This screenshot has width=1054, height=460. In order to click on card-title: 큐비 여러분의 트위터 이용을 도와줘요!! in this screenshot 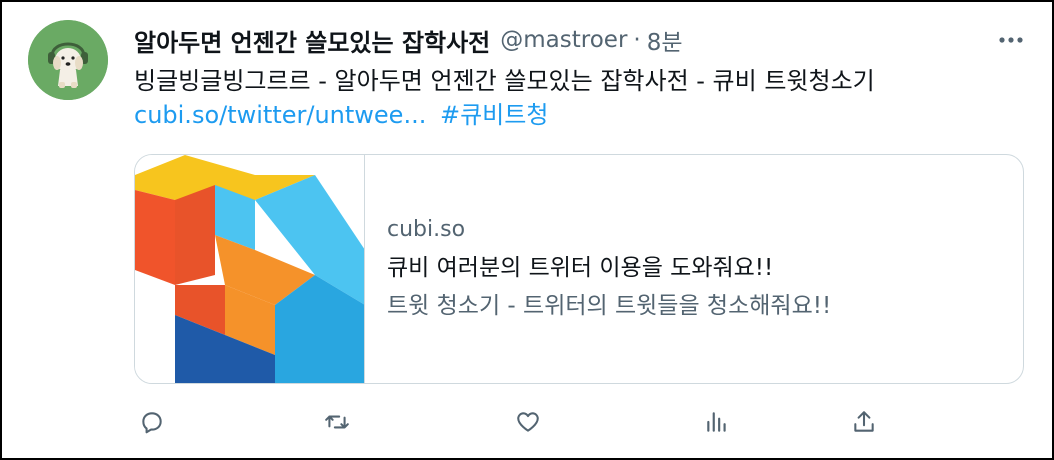, I will do `click(580, 268)`.